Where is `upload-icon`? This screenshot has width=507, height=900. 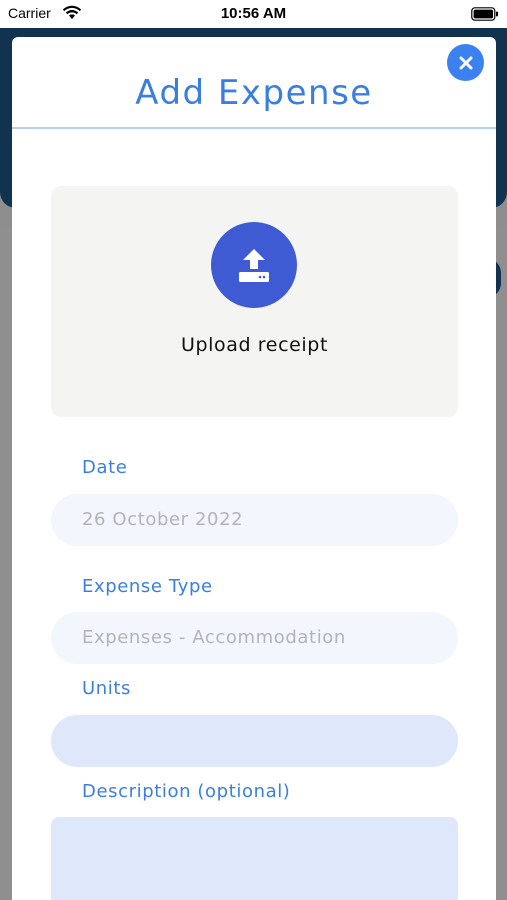 upload-icon is located at coordinates (254, 265).